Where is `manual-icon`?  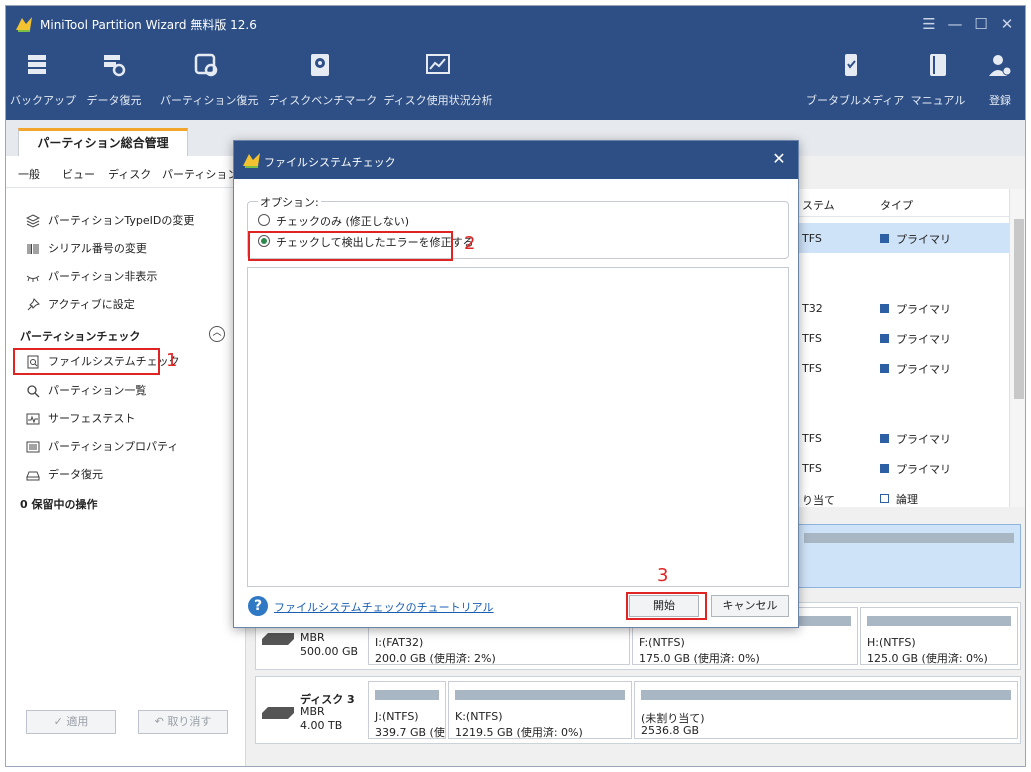 manual-icon is located at coordinates (938, 65).